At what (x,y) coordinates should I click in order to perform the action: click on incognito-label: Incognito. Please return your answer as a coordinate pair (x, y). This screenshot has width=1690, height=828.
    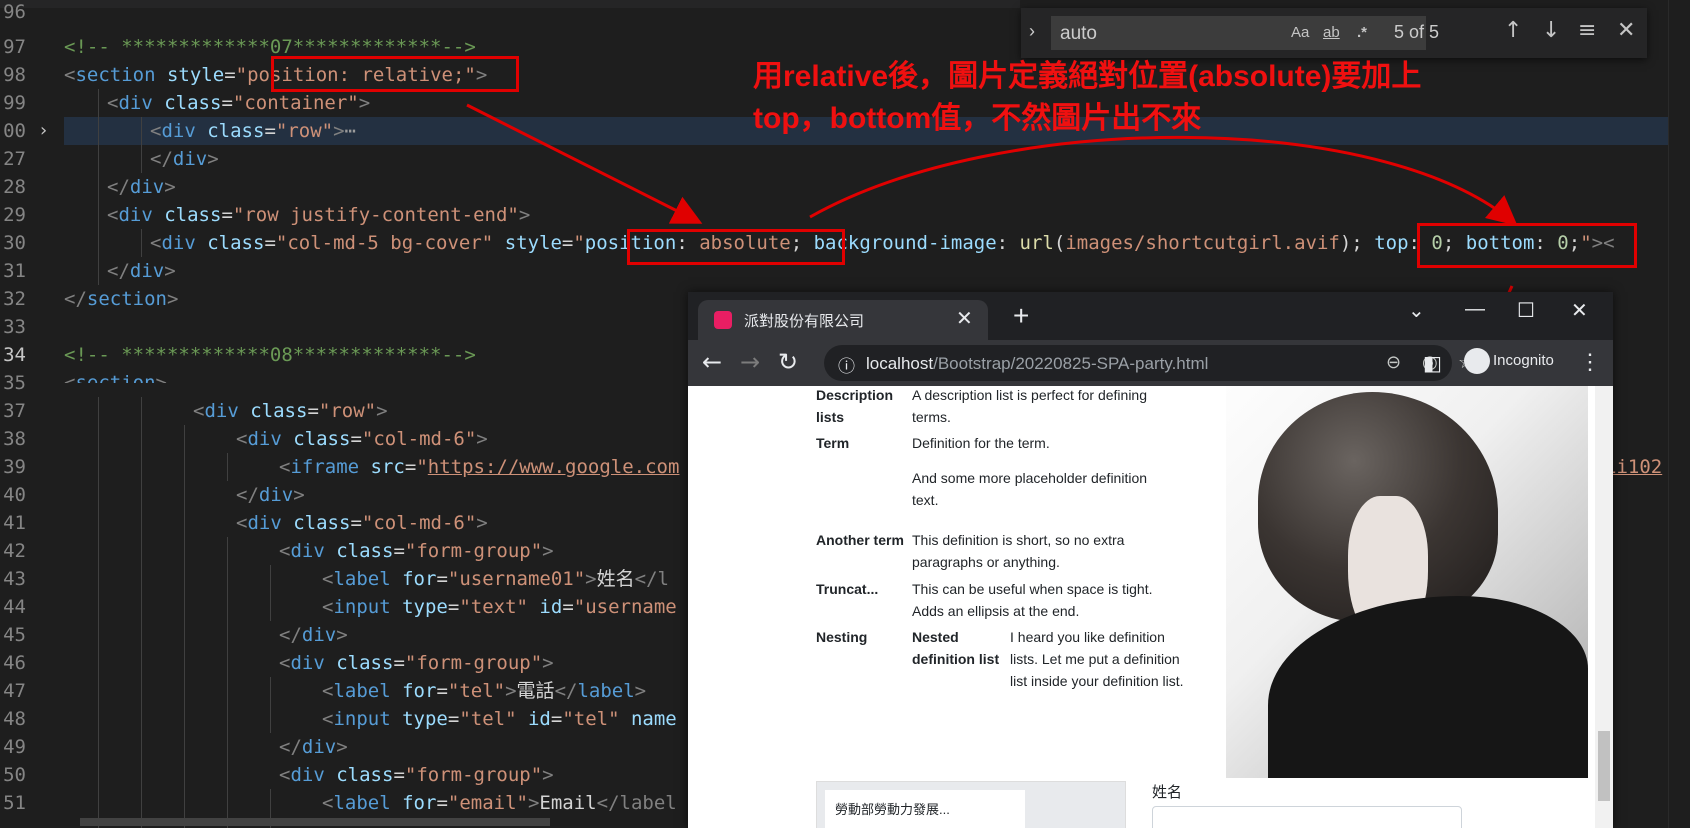
    Looking at the image, I should click on (1523, 360).